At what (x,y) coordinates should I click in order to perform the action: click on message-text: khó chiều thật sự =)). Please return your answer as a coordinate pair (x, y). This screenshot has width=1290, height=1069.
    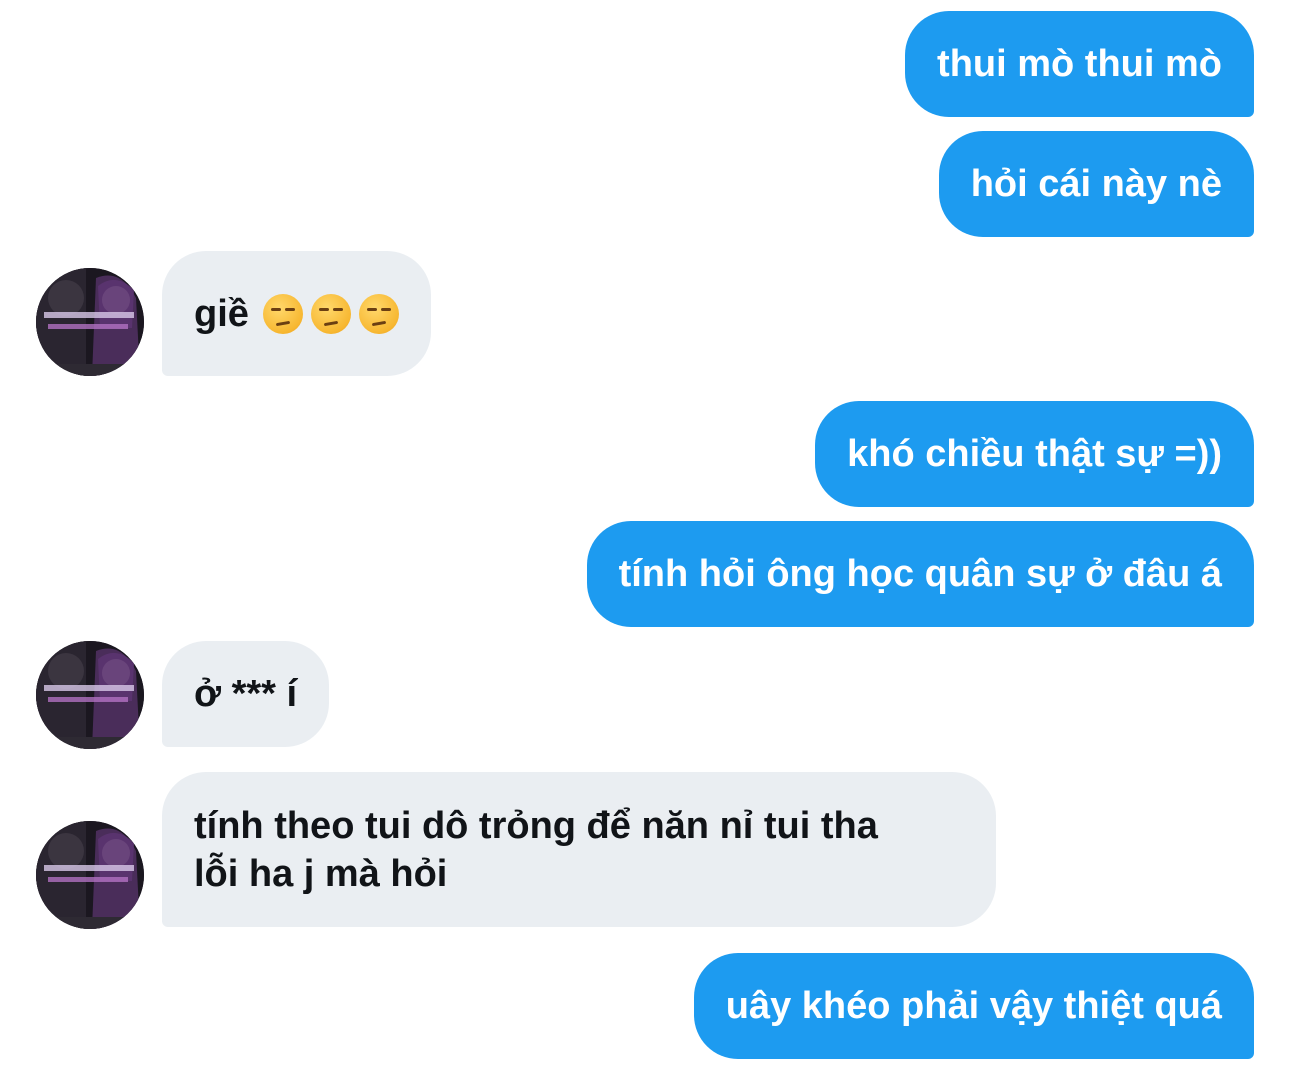
    Looking at the image, I should click on (1034, 454).